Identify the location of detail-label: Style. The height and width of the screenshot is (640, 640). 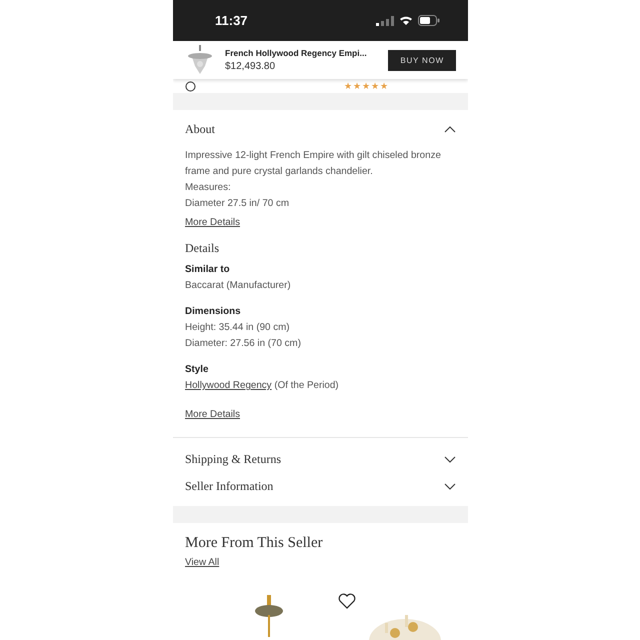
(197, 370).